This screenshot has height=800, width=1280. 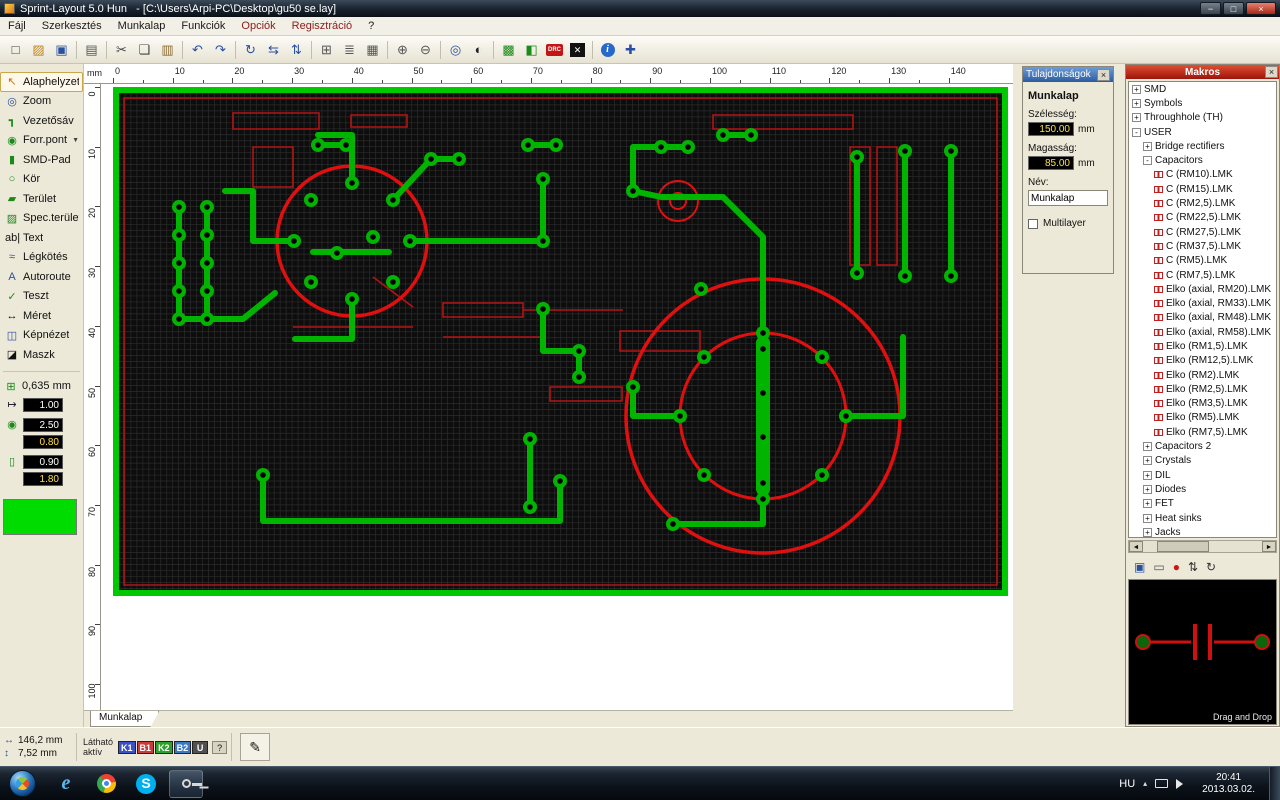 I want to click on refresh-icon: ↻, so click(x=1211, y=567).